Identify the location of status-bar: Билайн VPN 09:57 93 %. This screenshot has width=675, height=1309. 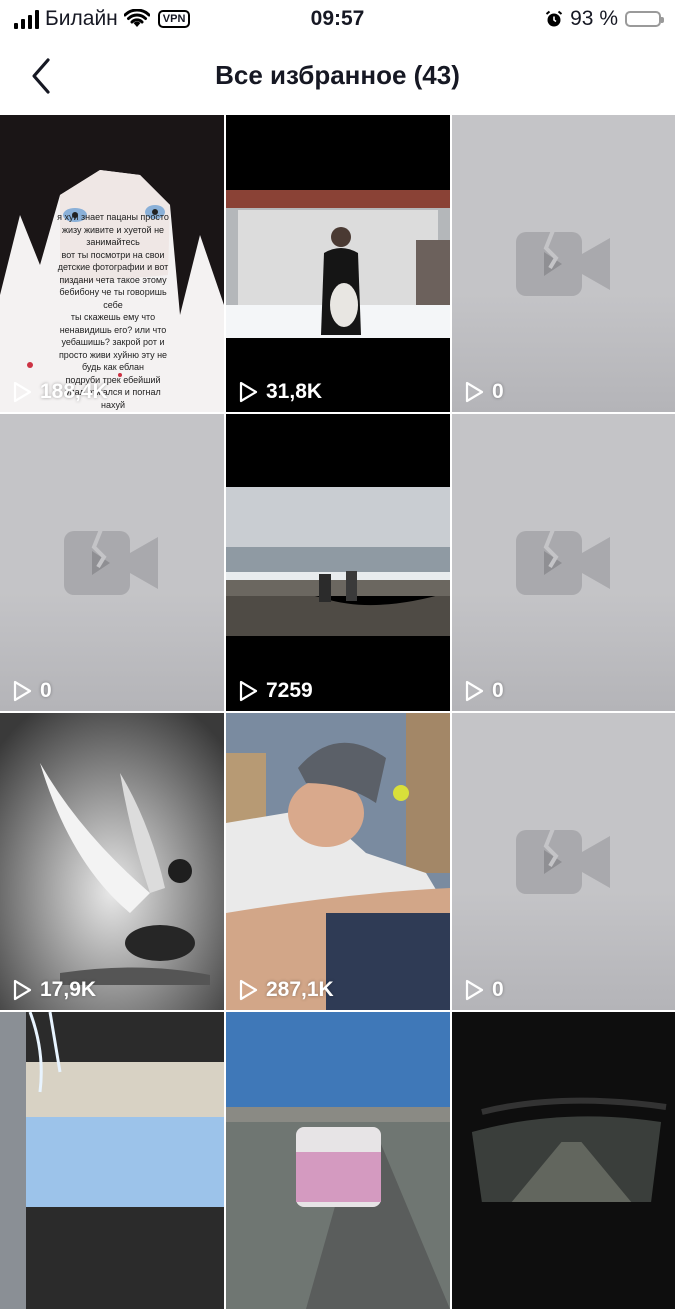
(337, 19).